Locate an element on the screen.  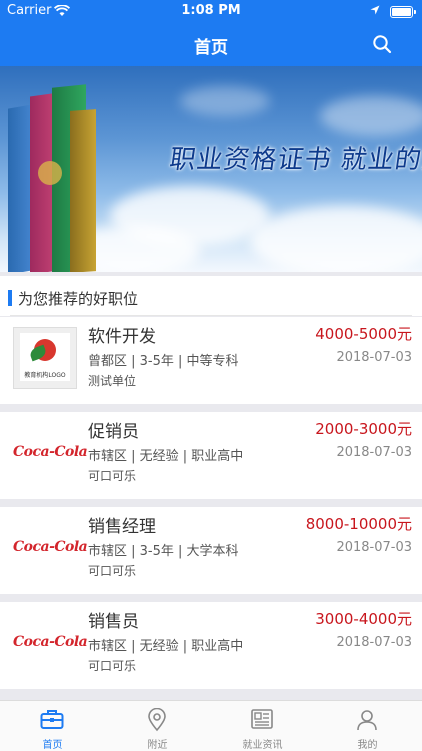
location-arrow-icon is located at coordinates (375, 10).